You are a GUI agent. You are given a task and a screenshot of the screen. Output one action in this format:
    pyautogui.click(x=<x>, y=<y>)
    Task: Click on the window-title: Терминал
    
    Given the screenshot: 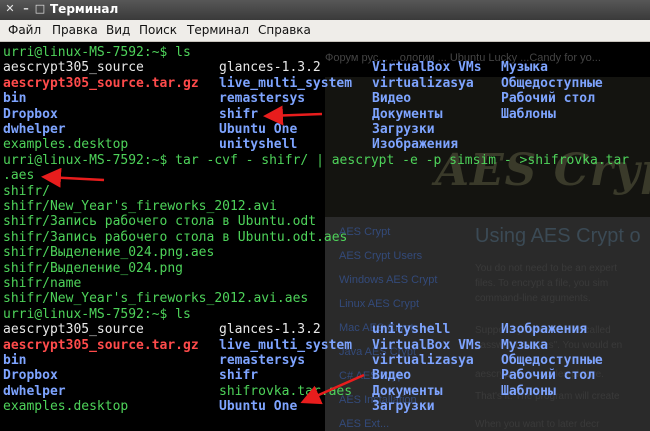 What is the action you would take?
    pyautogui.click(x=84, y=9)
    